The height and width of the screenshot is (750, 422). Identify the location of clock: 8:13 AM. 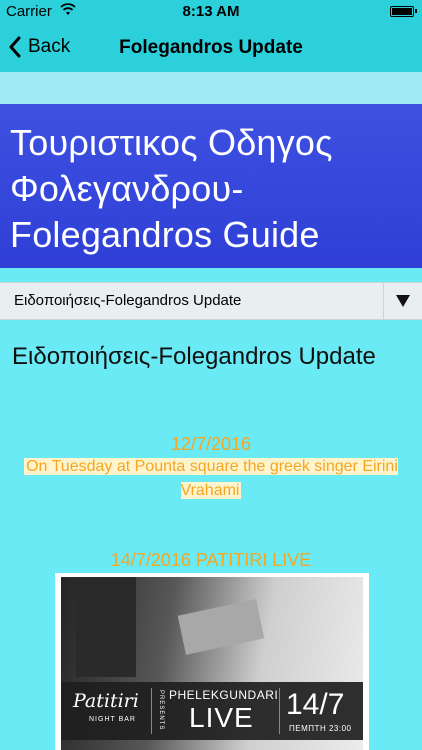
(211, 11).